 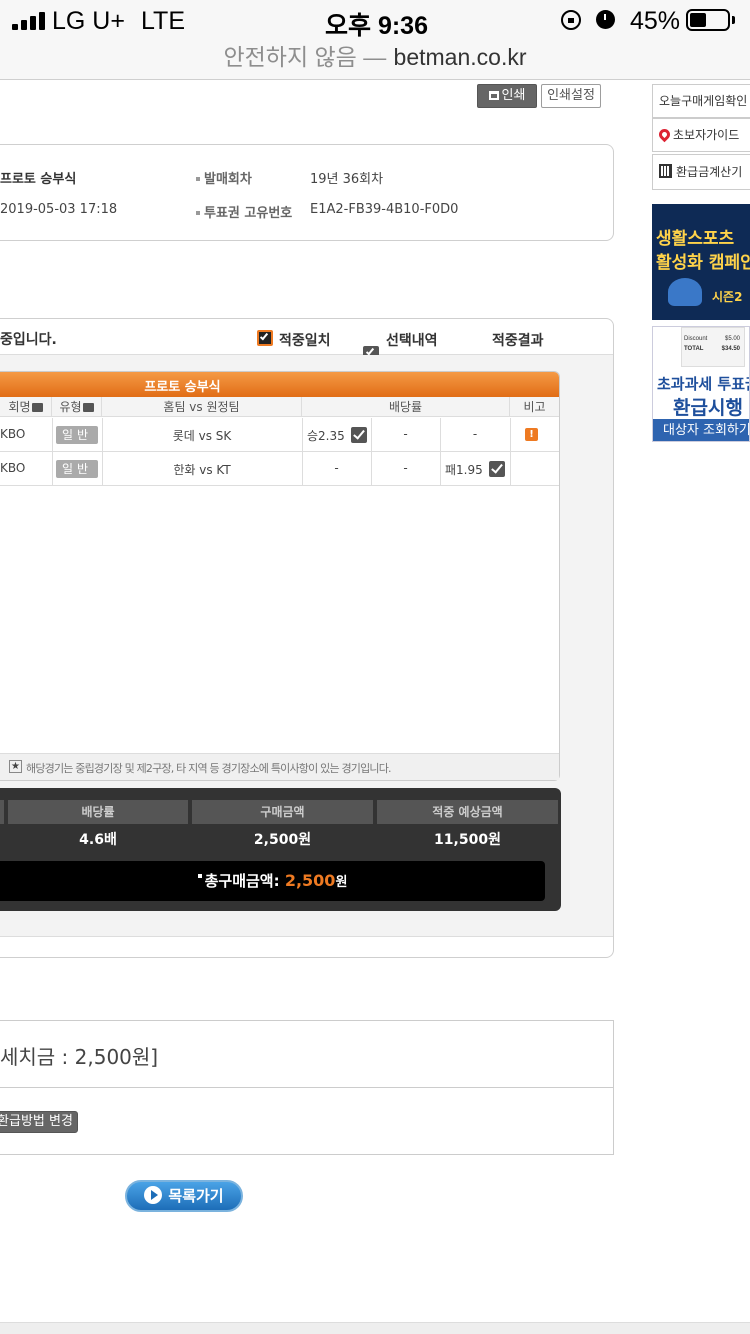 What do you see at coordinates (98, 840) in the screenshot?
I see `summary-odds-value: 4.6배` at bounding box center [98, 840].